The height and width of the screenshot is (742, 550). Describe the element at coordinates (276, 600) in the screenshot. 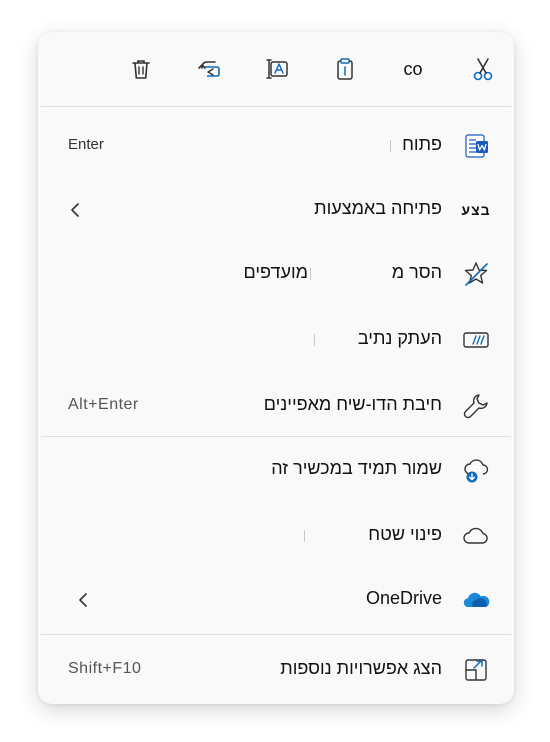

I see `menu-item-onedrive: OneDrive` at that location.